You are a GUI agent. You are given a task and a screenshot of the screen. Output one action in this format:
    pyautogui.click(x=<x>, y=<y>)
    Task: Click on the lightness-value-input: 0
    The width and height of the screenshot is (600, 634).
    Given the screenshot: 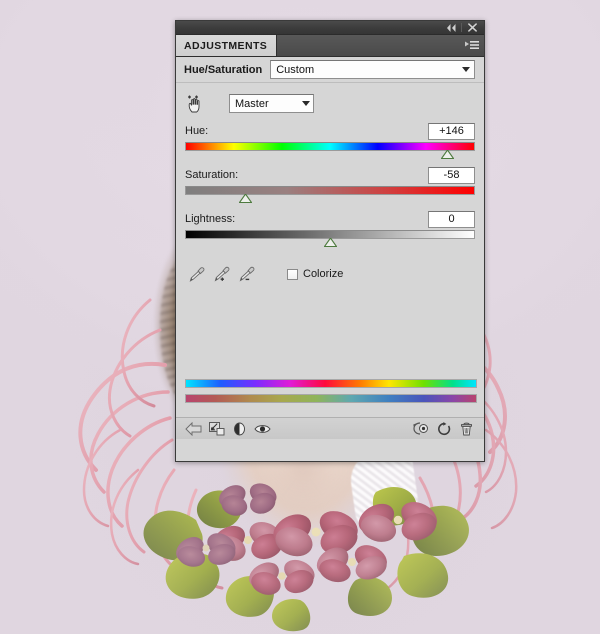 What is the action you would take?
    pyautogui.click(x=451, y=219)
    